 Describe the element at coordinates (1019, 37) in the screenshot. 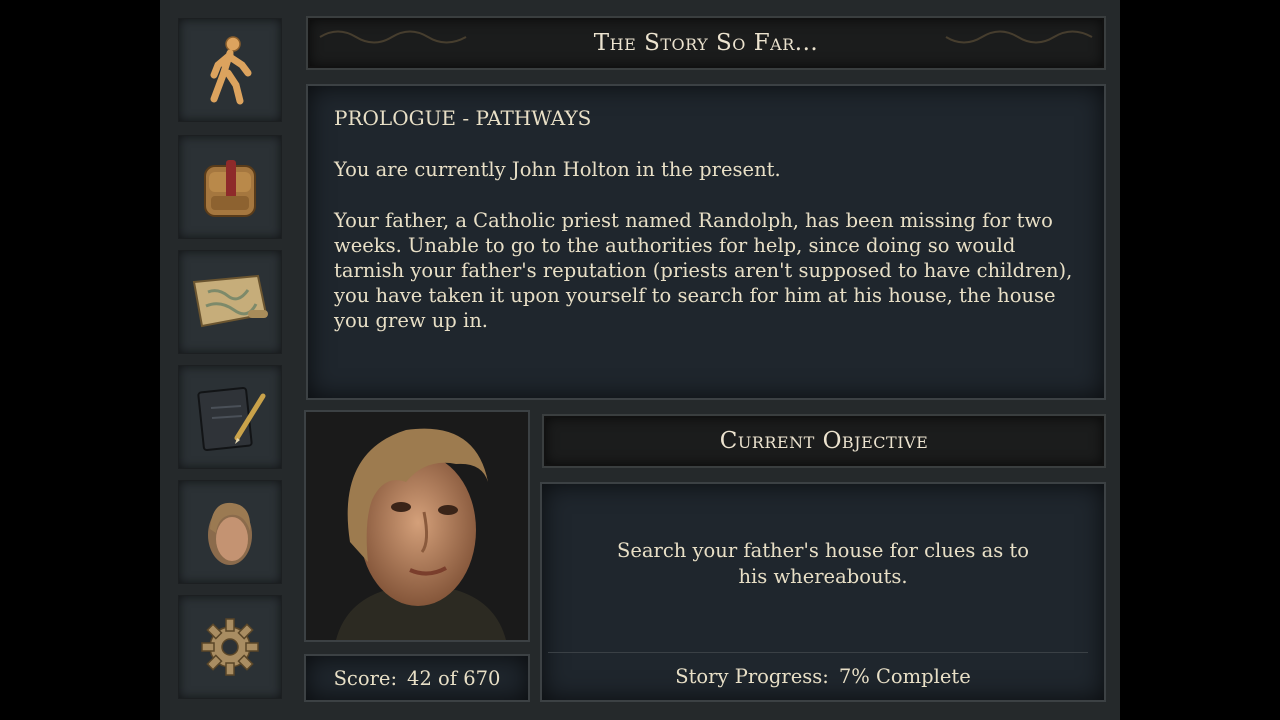

I see `ornament-right` at that location.